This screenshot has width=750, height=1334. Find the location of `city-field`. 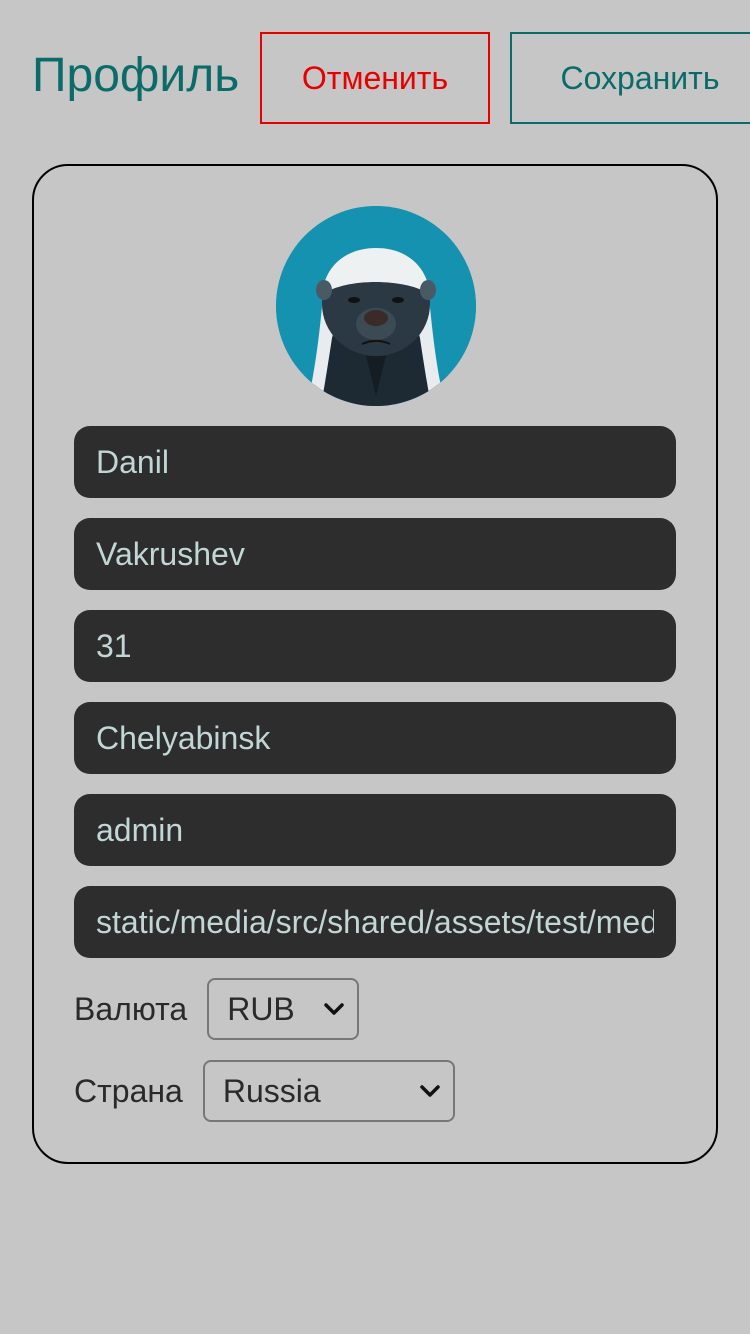

city-field is located at coordinates (375, 738).